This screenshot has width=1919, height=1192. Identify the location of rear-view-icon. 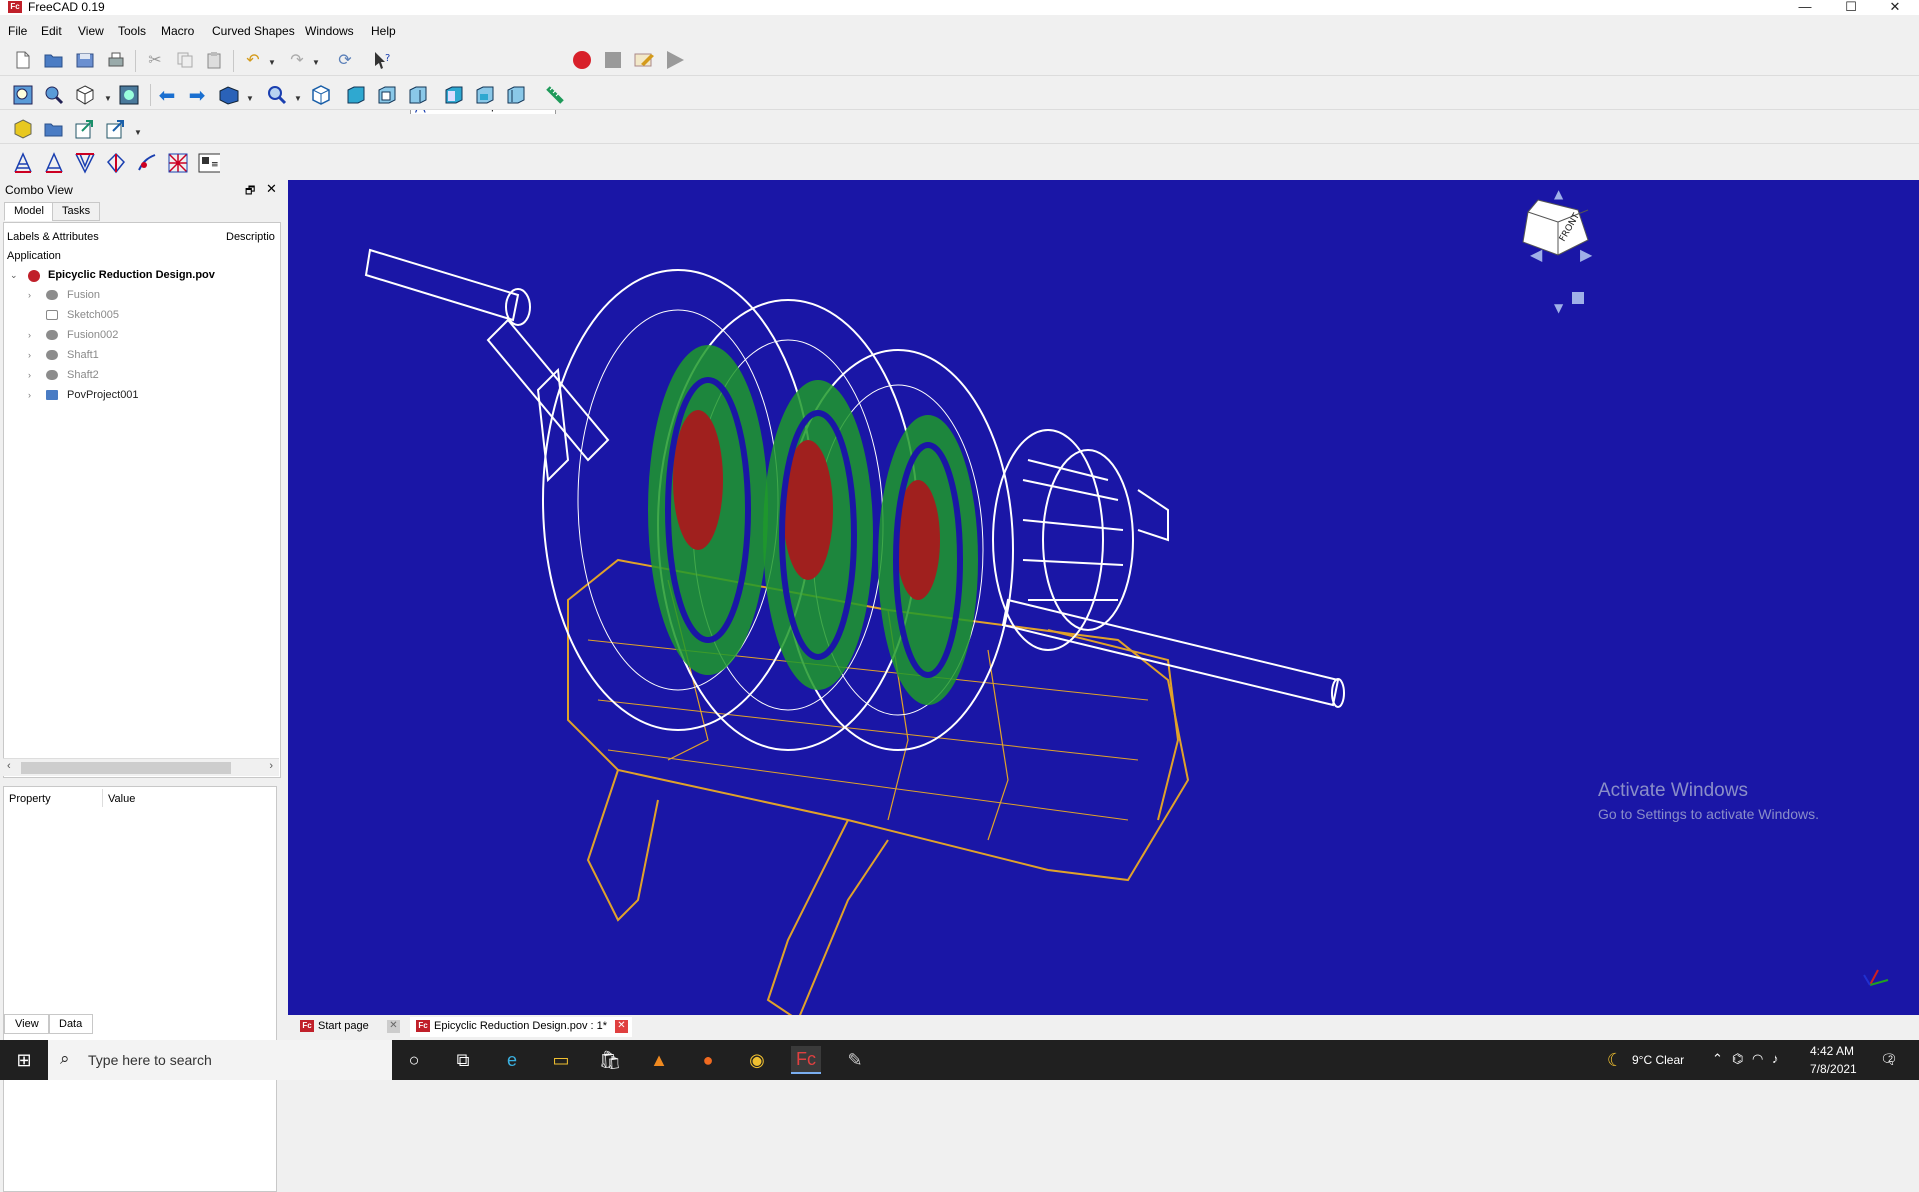
(454, 95).